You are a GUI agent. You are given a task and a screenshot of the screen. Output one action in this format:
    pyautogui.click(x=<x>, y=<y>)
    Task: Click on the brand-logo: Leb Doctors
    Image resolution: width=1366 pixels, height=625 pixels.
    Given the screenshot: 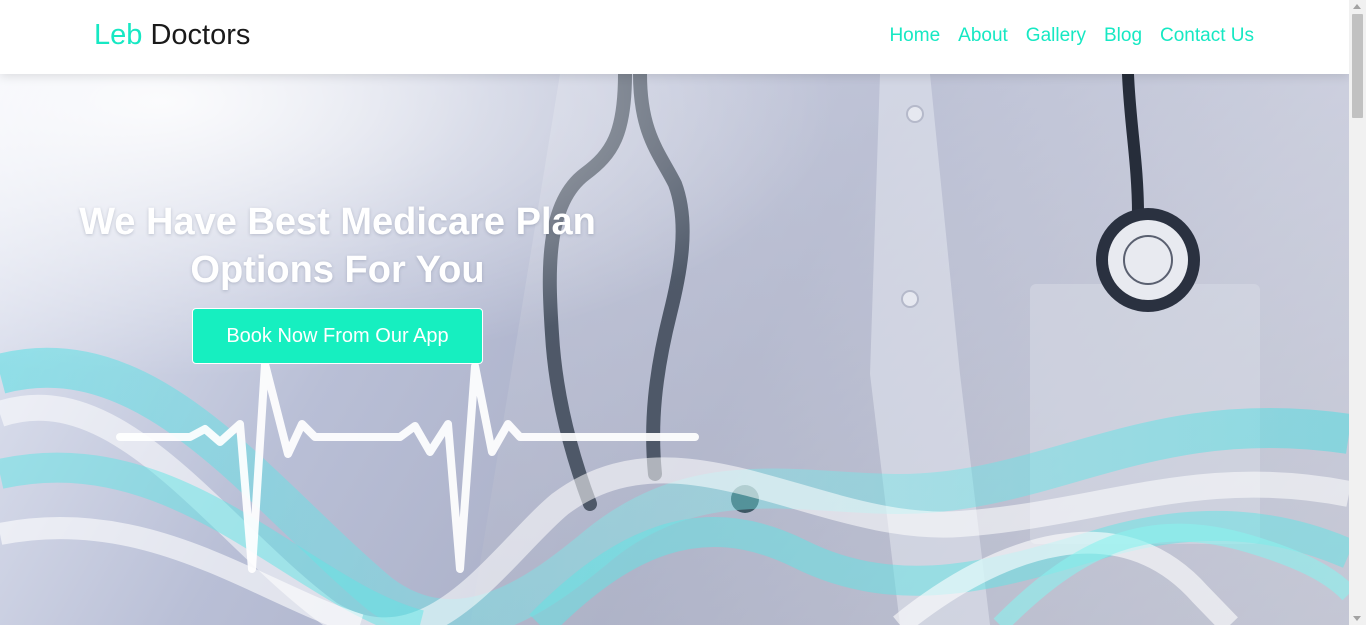 What is the action you would take?
    pyautogui.click(x=172, y=35)
    